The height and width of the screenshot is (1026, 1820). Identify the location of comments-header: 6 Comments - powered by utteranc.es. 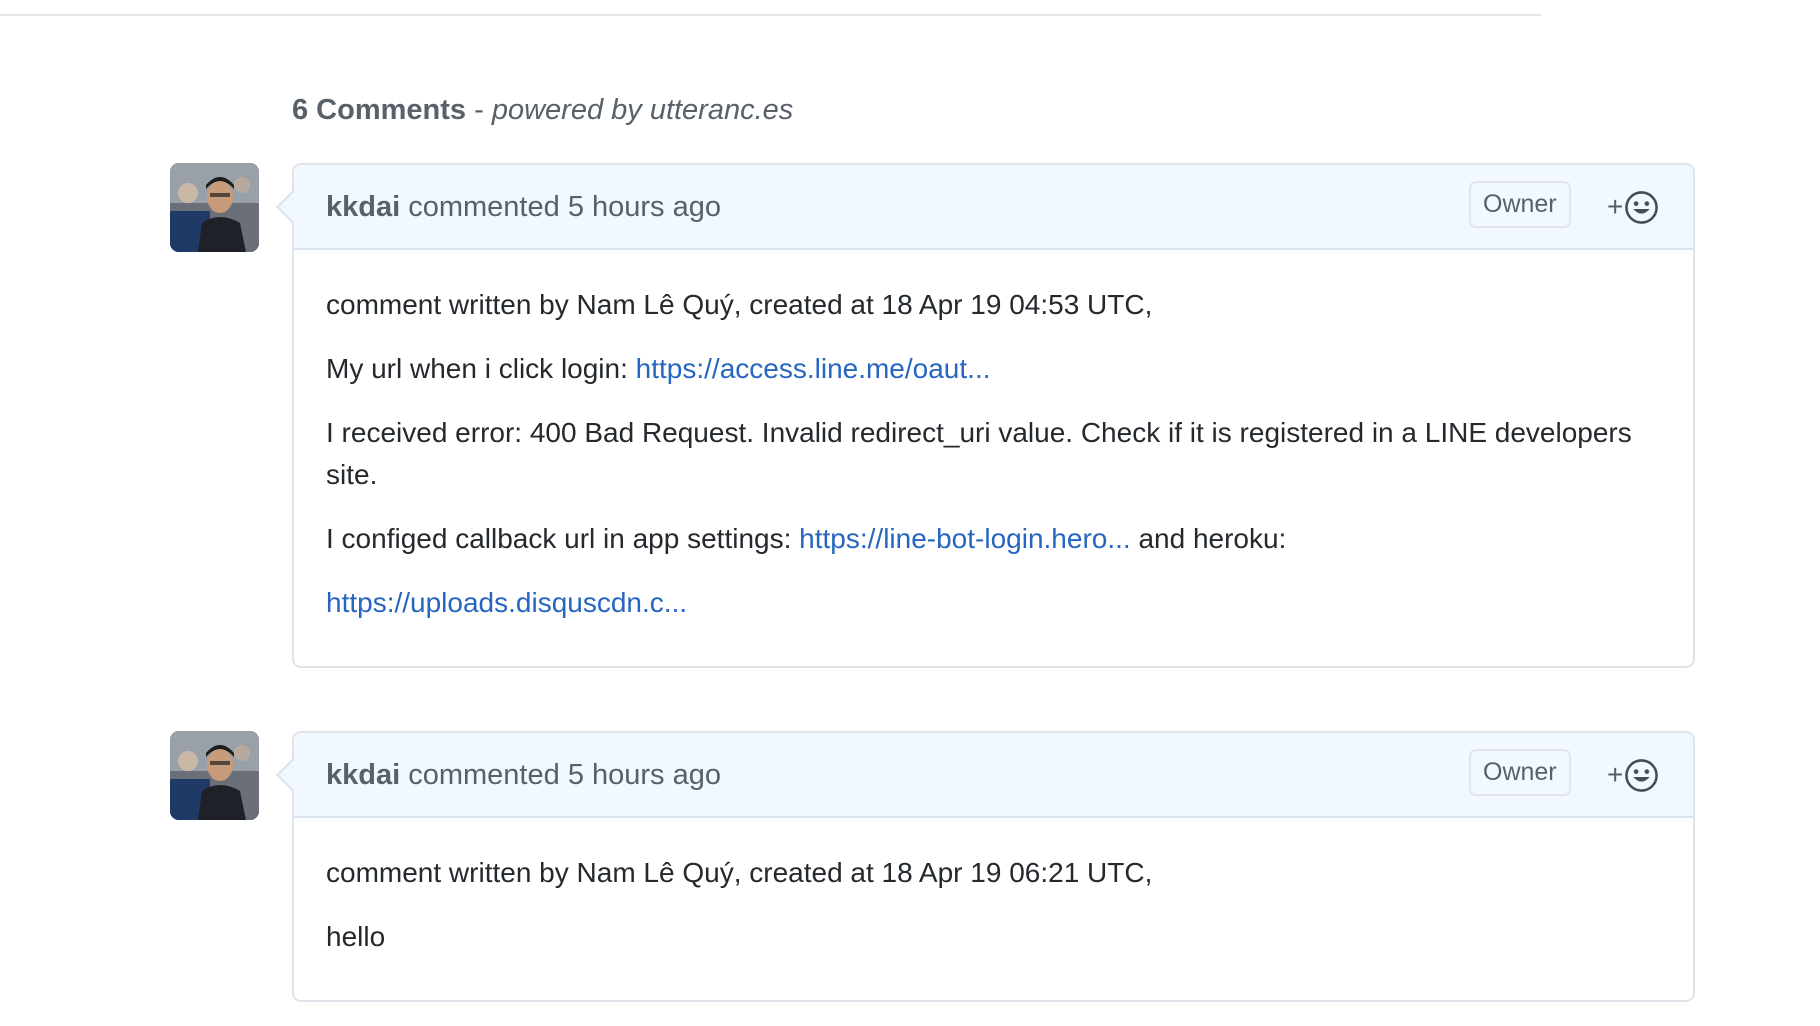
(542, 110).